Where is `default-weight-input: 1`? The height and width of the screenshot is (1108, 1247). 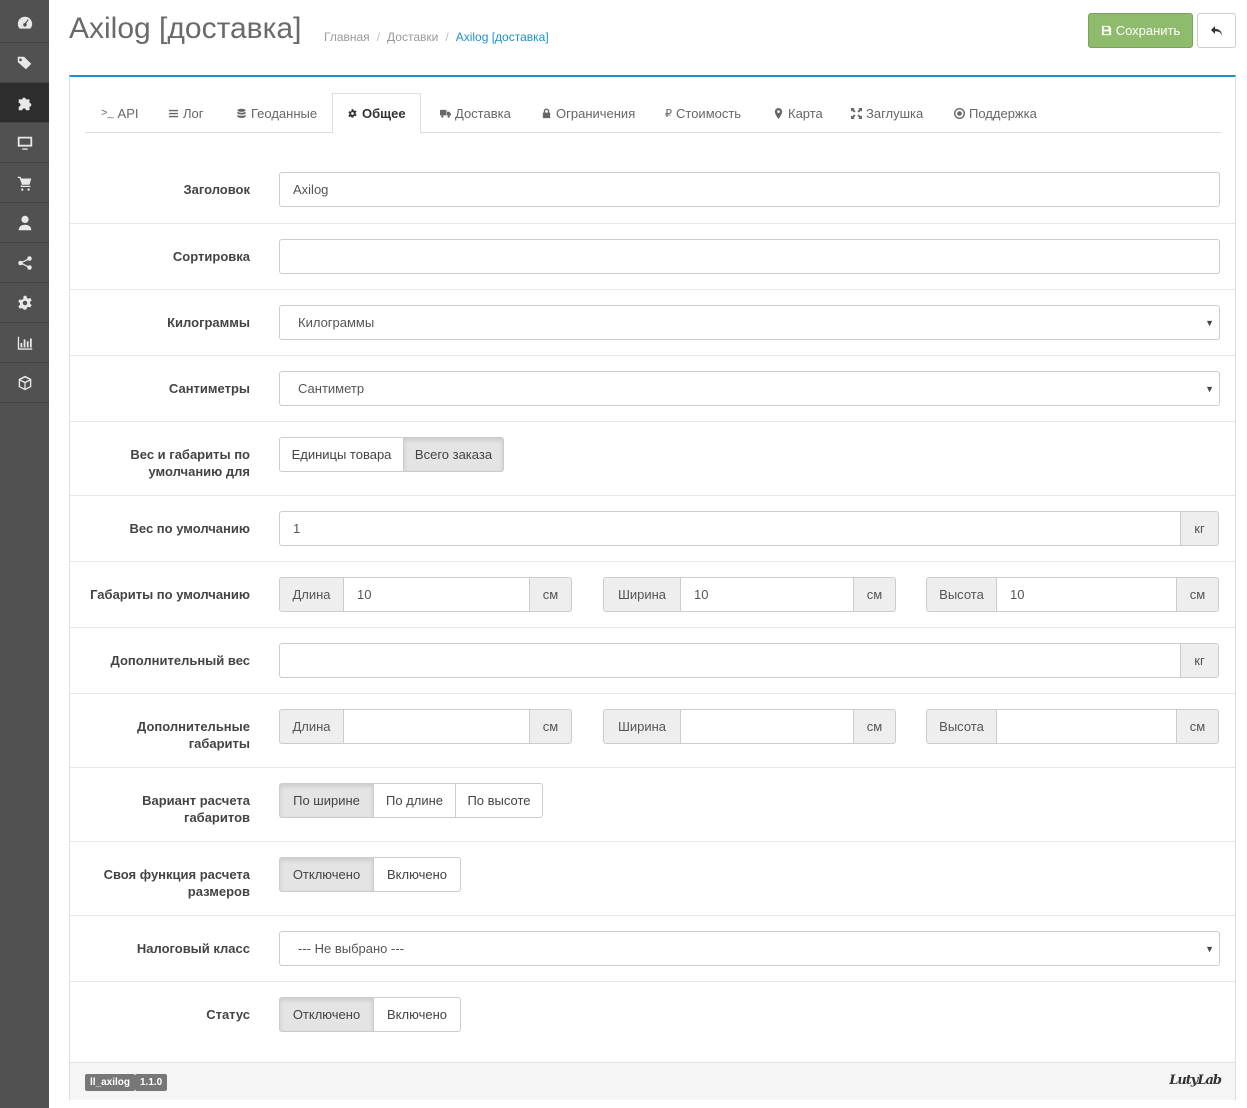 default-weight-input: 1 is located at coordinates (730, 528).